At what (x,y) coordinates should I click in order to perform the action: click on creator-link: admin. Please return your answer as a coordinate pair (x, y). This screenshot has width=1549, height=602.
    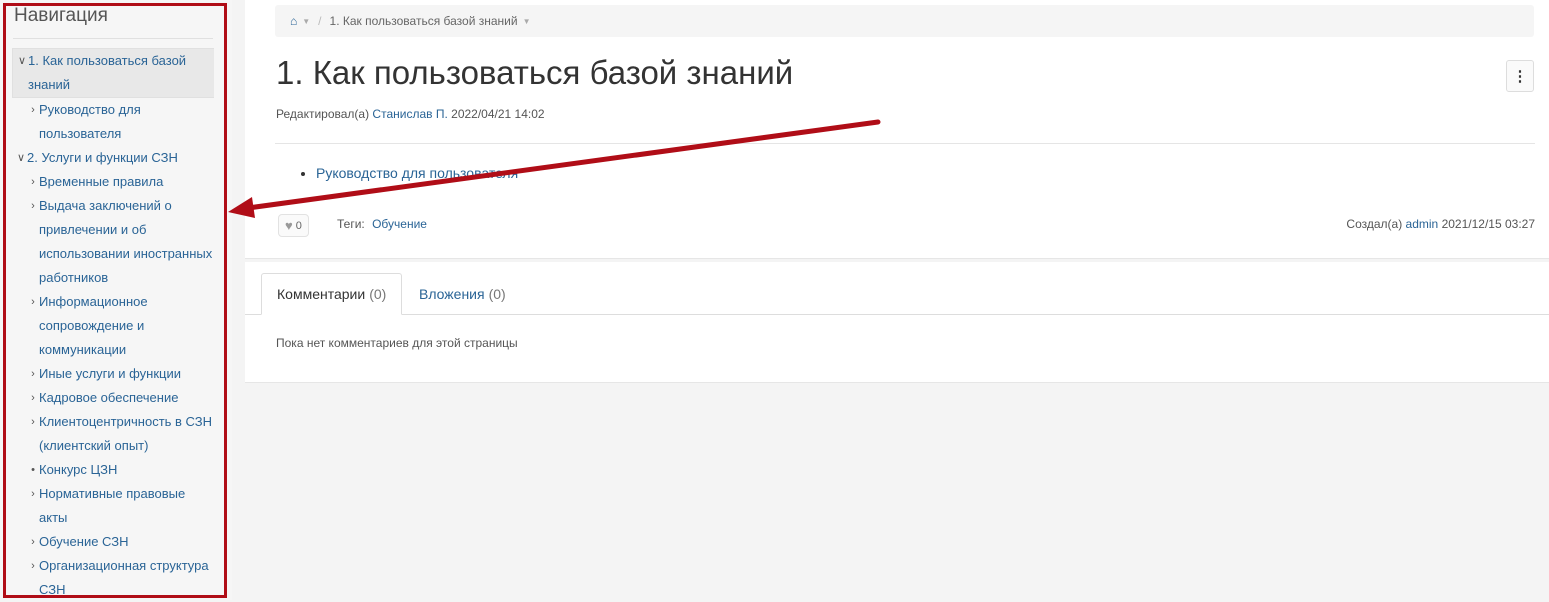
    Looking at the image, I should click on (1422, 224).